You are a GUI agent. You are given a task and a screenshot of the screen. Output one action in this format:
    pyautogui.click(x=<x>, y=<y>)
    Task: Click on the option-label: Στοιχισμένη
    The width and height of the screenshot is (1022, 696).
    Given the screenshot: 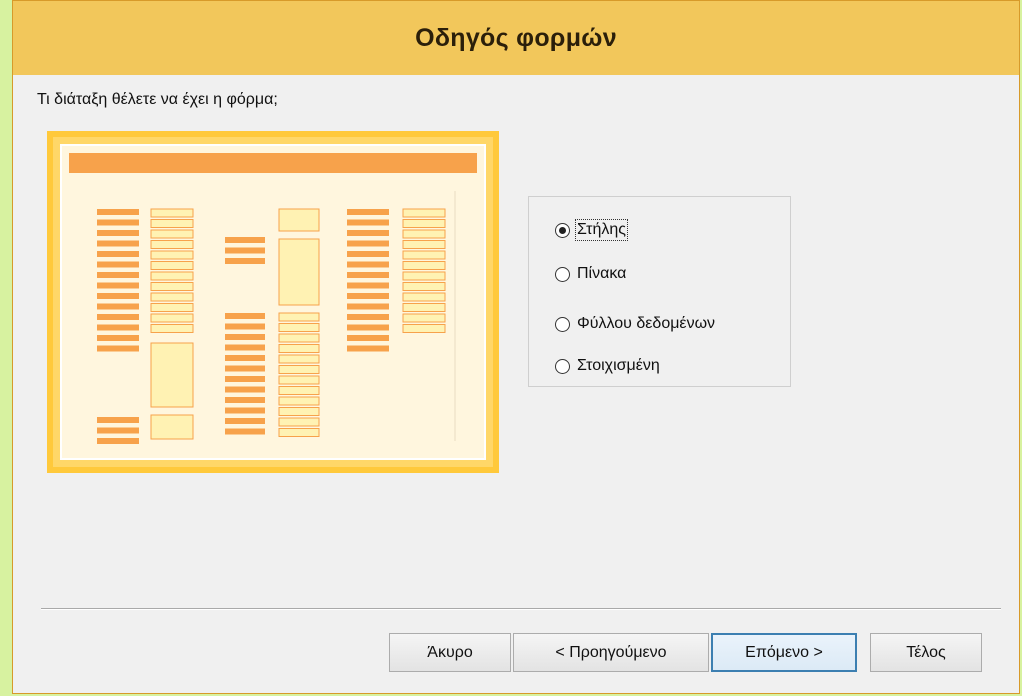 What is the action you would take?
    pyautogui.click(x=618, y=365)
    